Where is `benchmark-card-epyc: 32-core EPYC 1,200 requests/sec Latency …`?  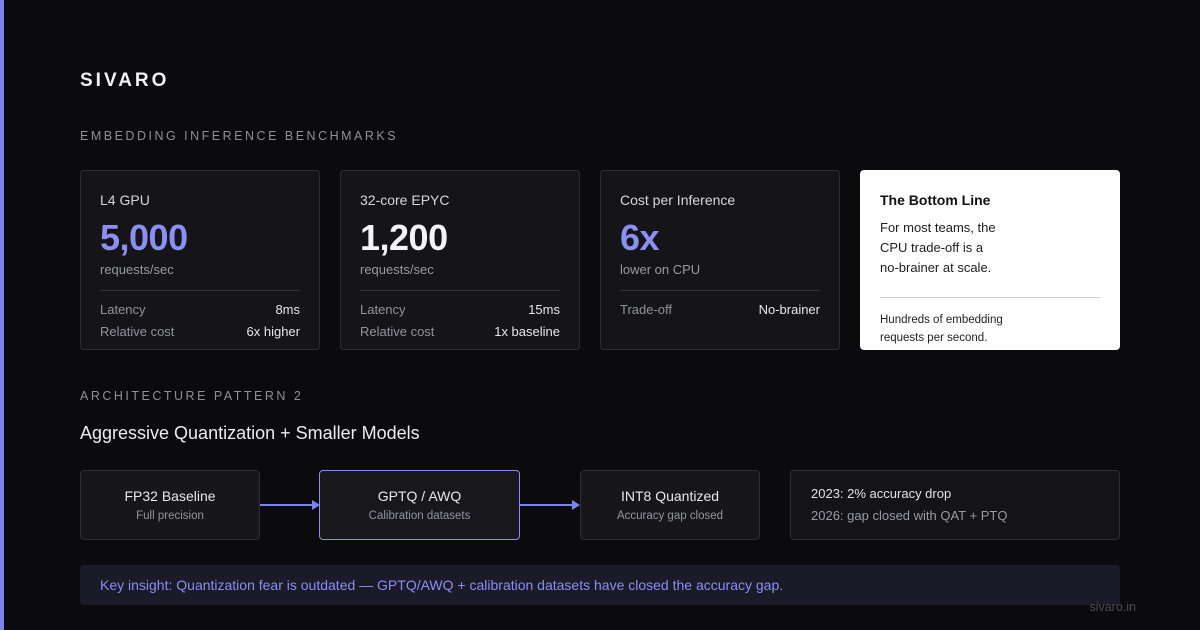
benchmark-card-epyc: 32-core EPYC 1,200 requests/sec Latency … is located at coordinates (460, 260).